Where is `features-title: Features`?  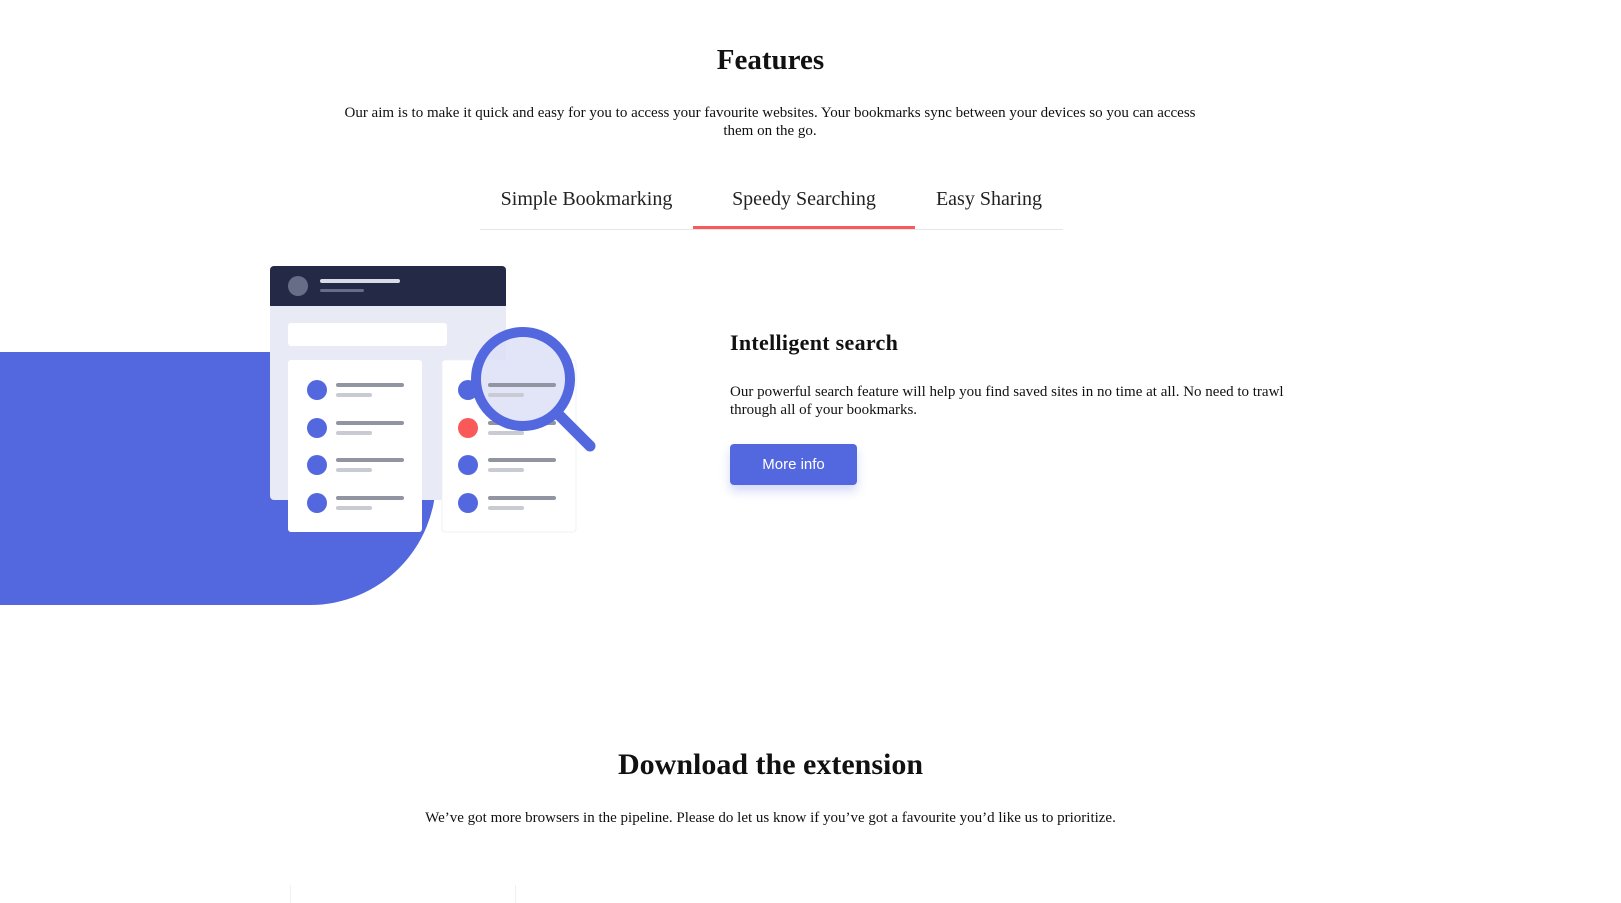 features-title: Features is located at coordinates (770, 60).